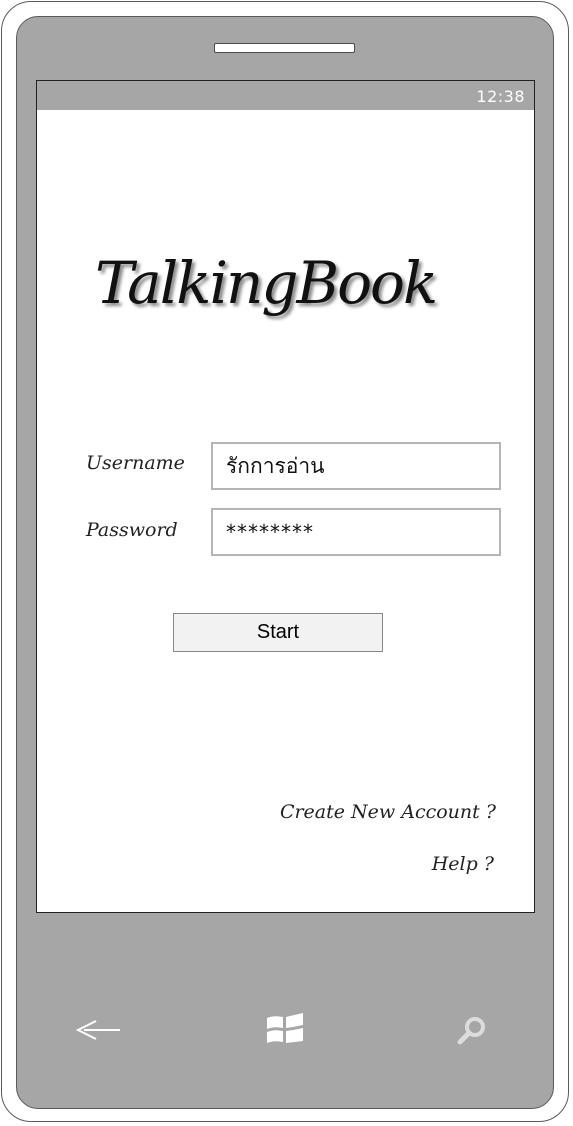 The width and height of the screenshot is (573, 1126). Describe the element at coordinates (278, 632) in the screenshot. I see `start-button: Start` at that location.